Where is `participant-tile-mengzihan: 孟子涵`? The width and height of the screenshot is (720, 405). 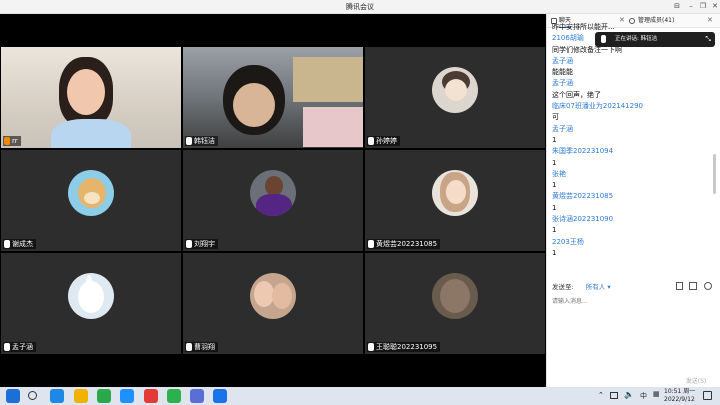
participant-tile-mengzihan: 孟子涵 is located at coordinates (91, 303).